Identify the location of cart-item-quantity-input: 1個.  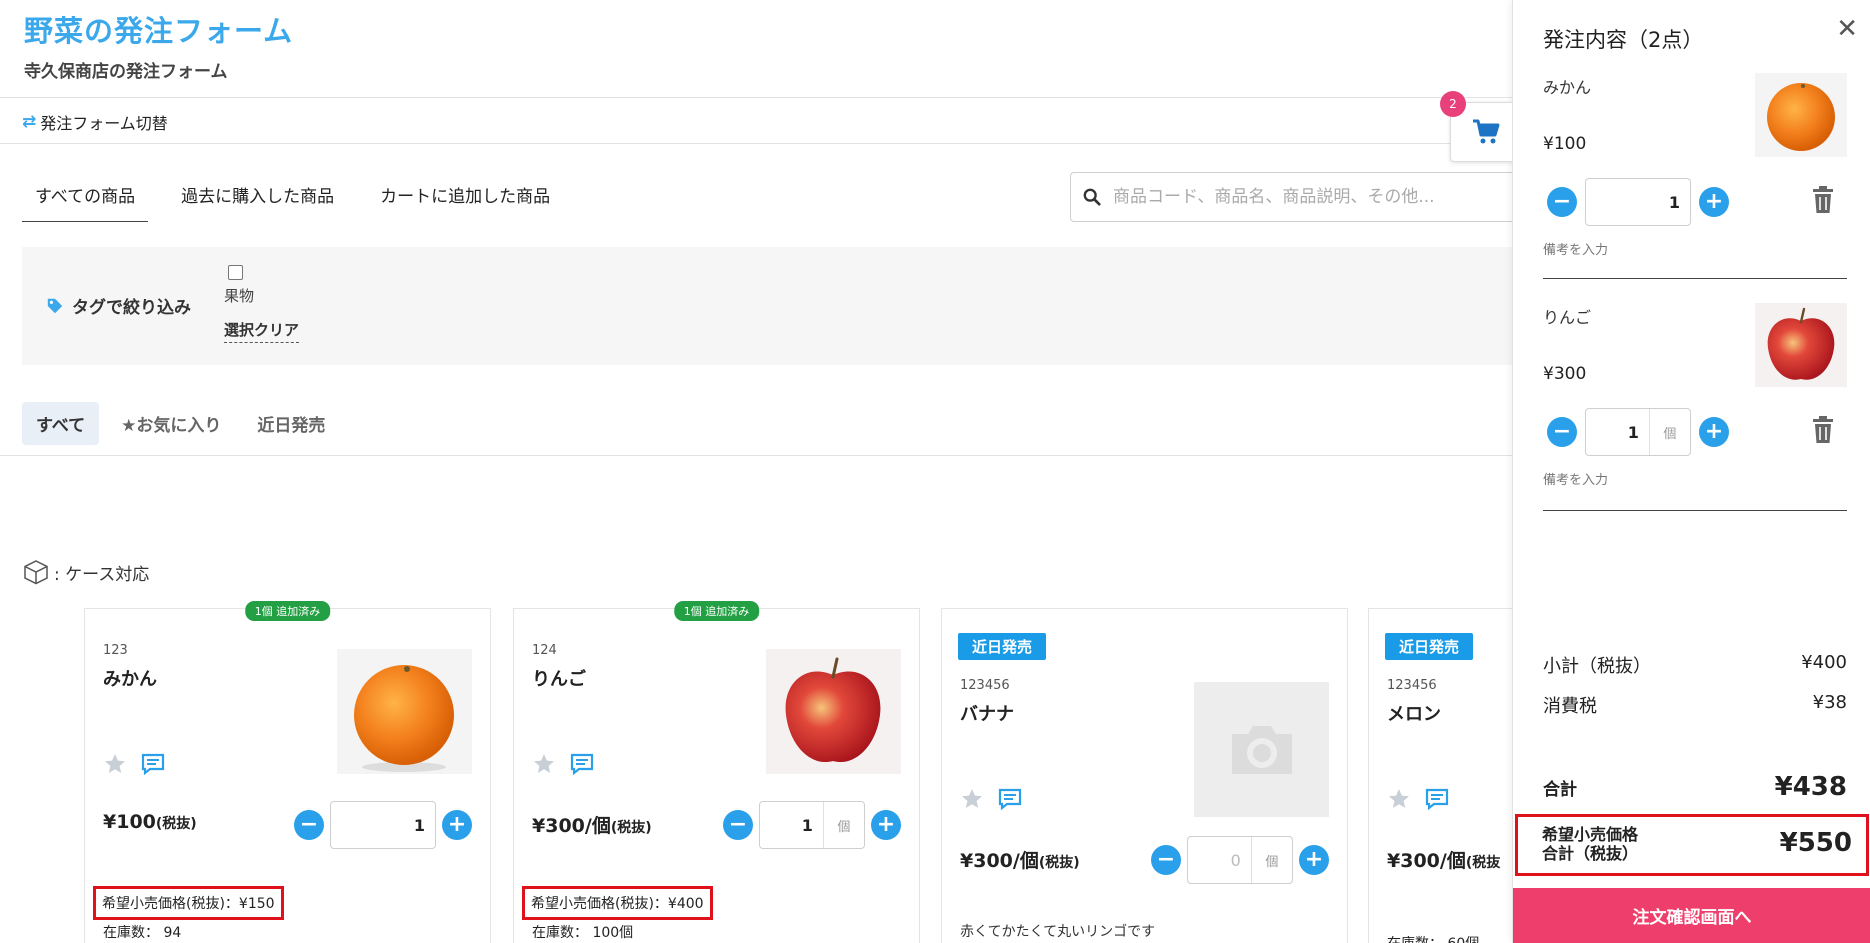
(1638, 432).